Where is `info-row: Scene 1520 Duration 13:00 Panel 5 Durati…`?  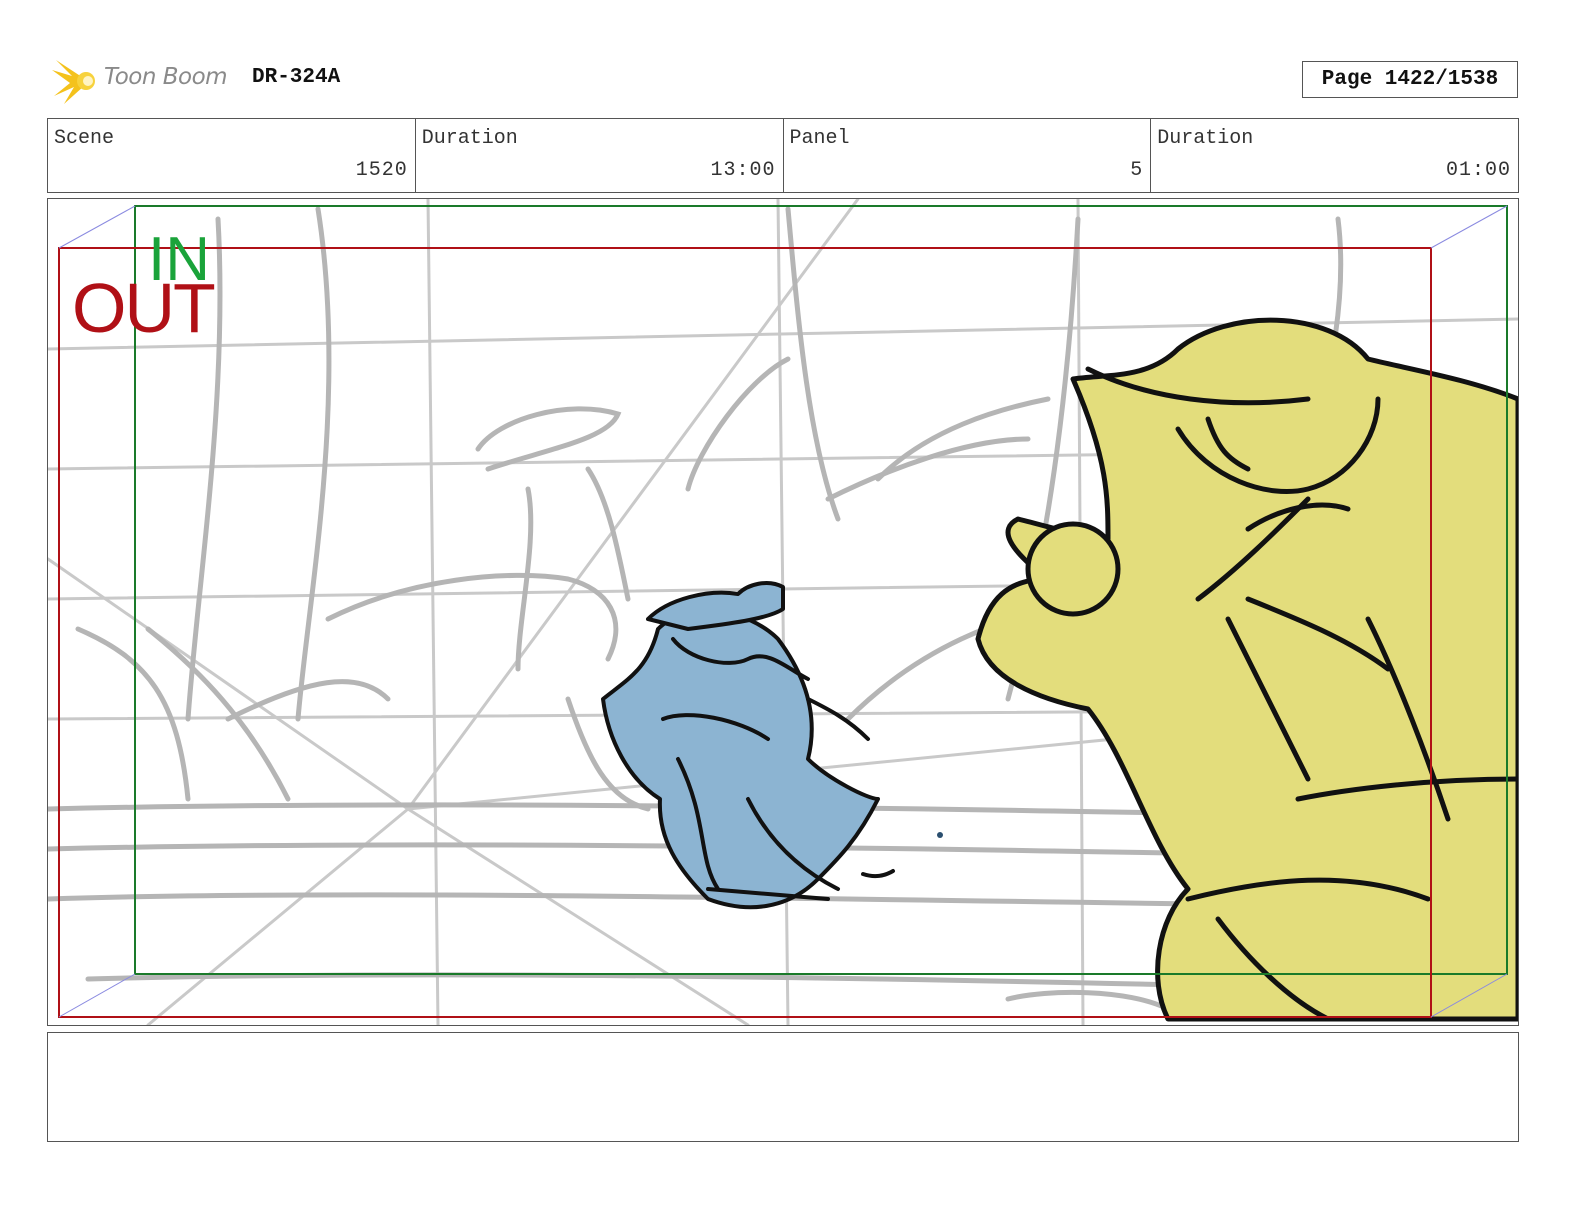 info-row: Scene 1520 Duration 13:00 Panel 5 Durati… is located at coordinates (783, 155).